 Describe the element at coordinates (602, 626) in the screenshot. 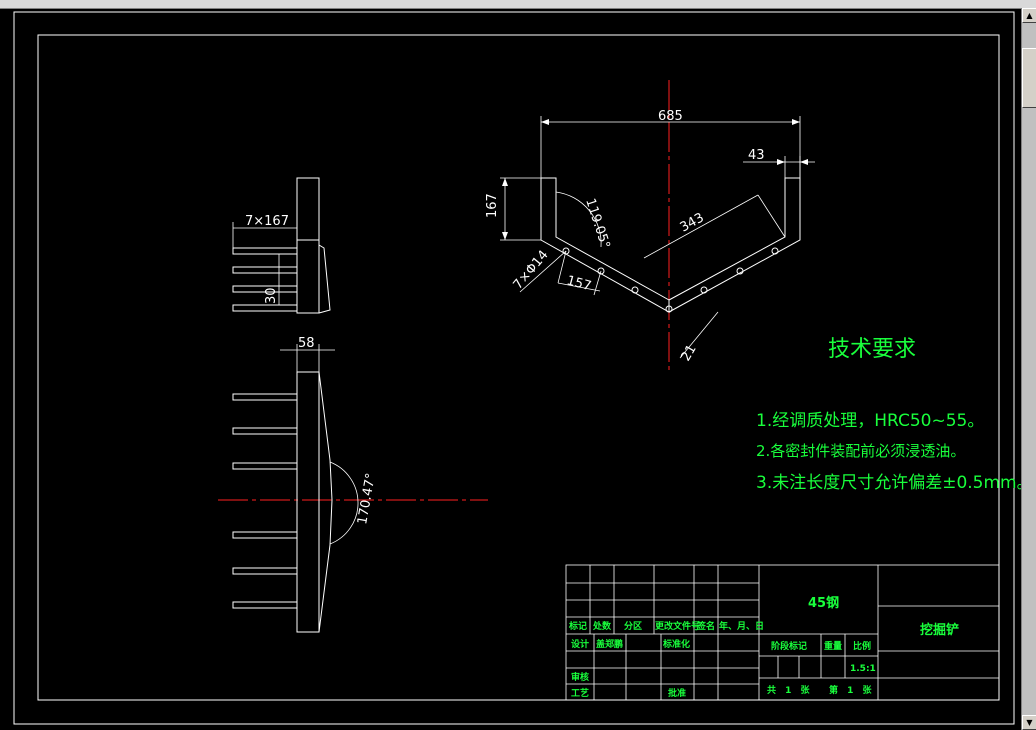

I see `row-label-count: 处数` at that location.